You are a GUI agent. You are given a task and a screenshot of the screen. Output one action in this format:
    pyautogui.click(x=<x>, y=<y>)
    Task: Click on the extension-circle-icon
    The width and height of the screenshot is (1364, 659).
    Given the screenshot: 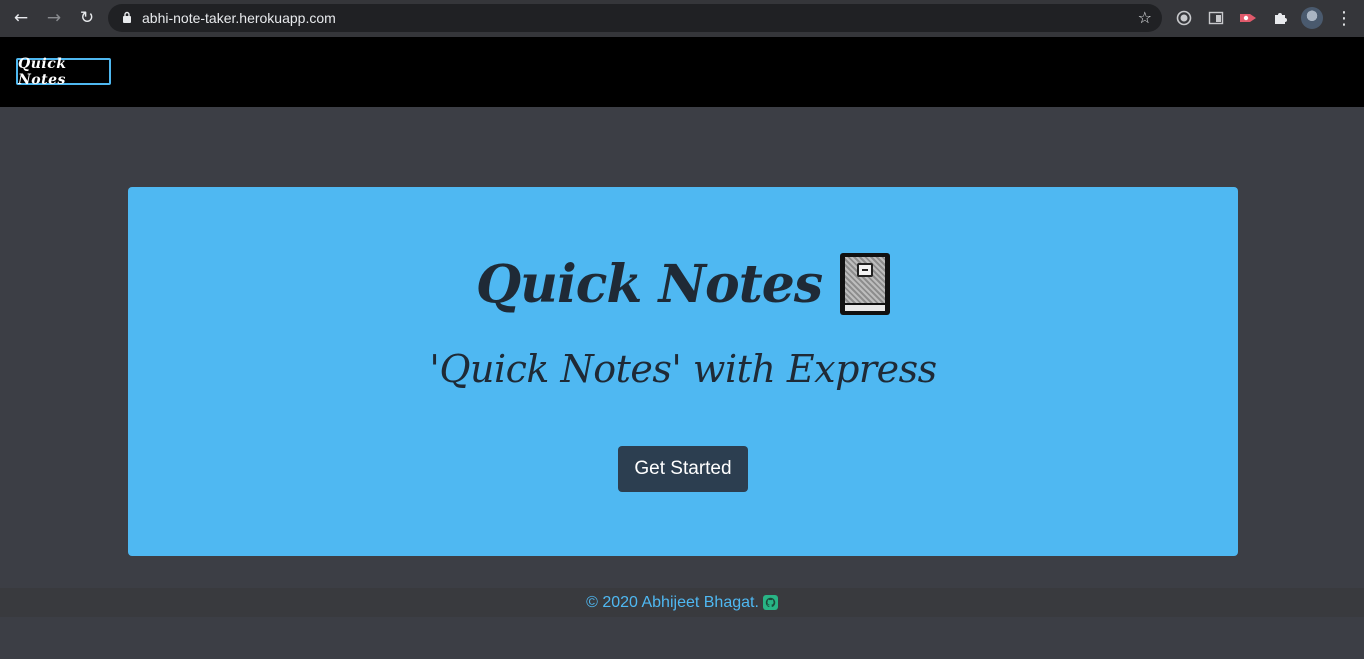 What is the action you would take?
    pyautogui.click(x=1184, y=18)
    